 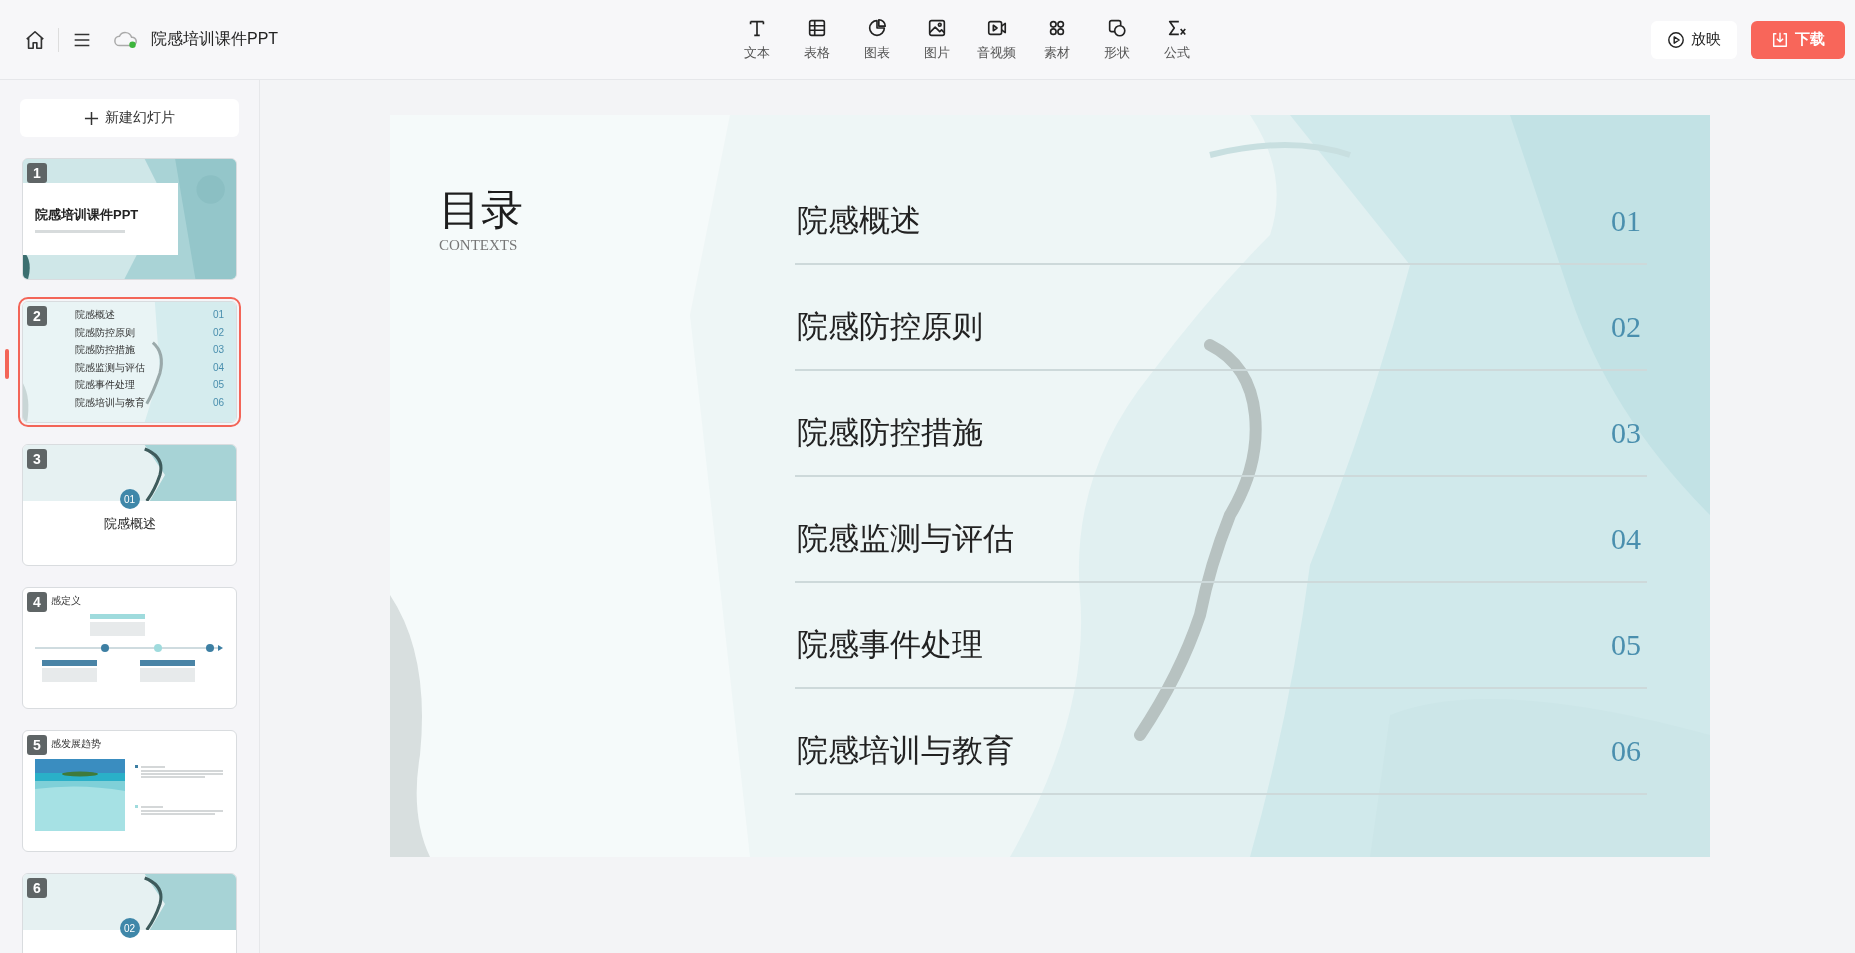 What do you see at coordinates (816, 39) in the screenshot?
I see `toolbar-tool: 表格` at bounding box center [816, 39].